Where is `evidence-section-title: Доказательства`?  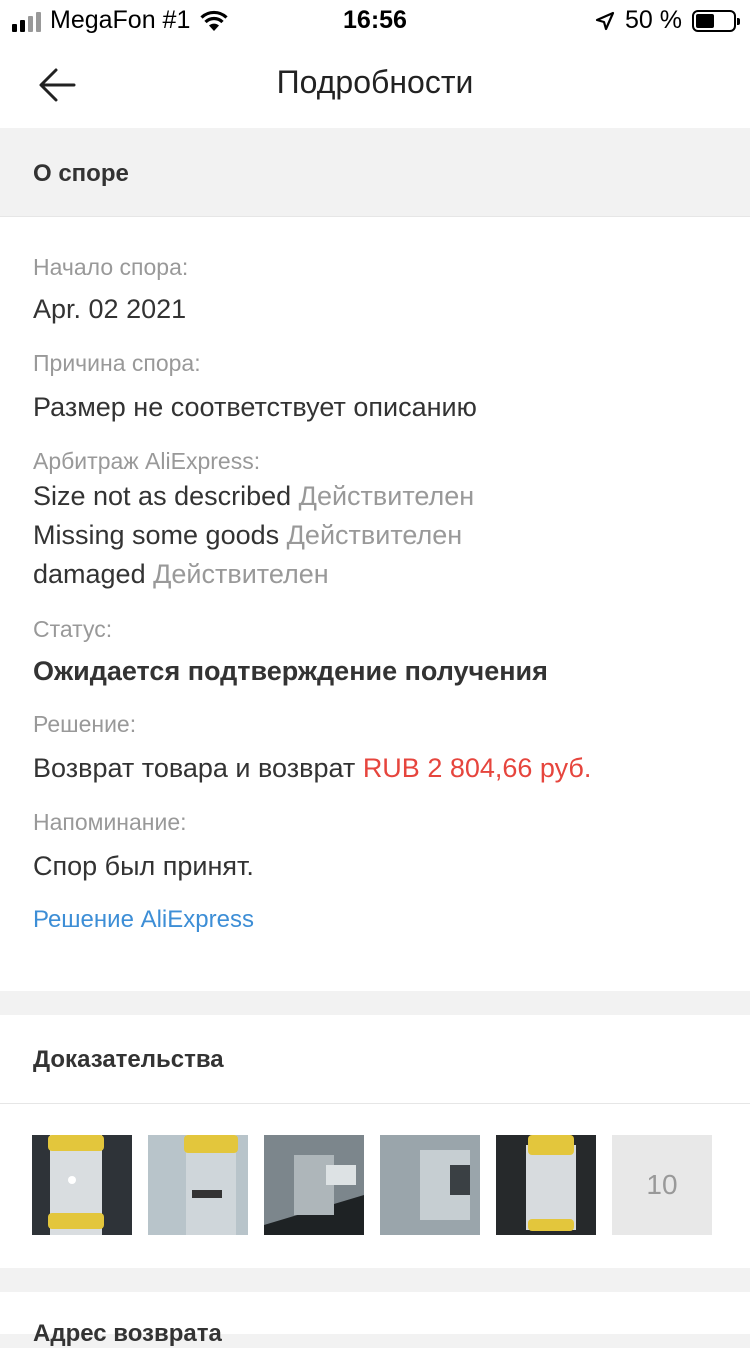
evidence-section-title: Доказательства is located at coordinates (128, 1059).